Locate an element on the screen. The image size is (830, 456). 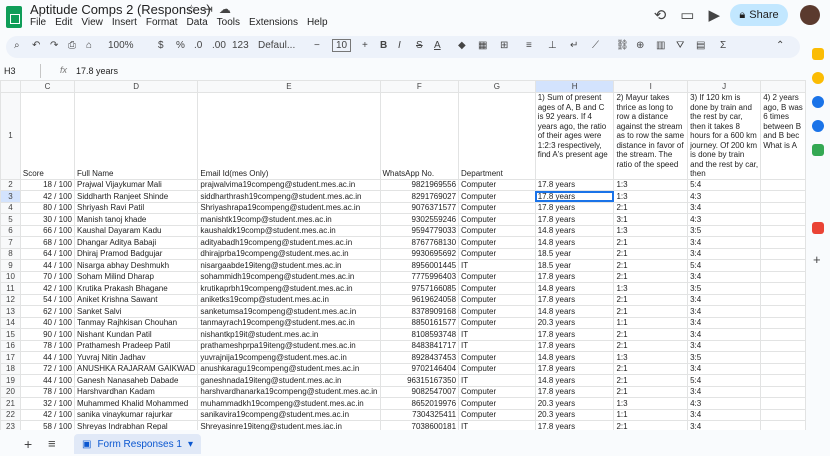
cell-phone: 8378909168 is located at coordinates (419, 311).